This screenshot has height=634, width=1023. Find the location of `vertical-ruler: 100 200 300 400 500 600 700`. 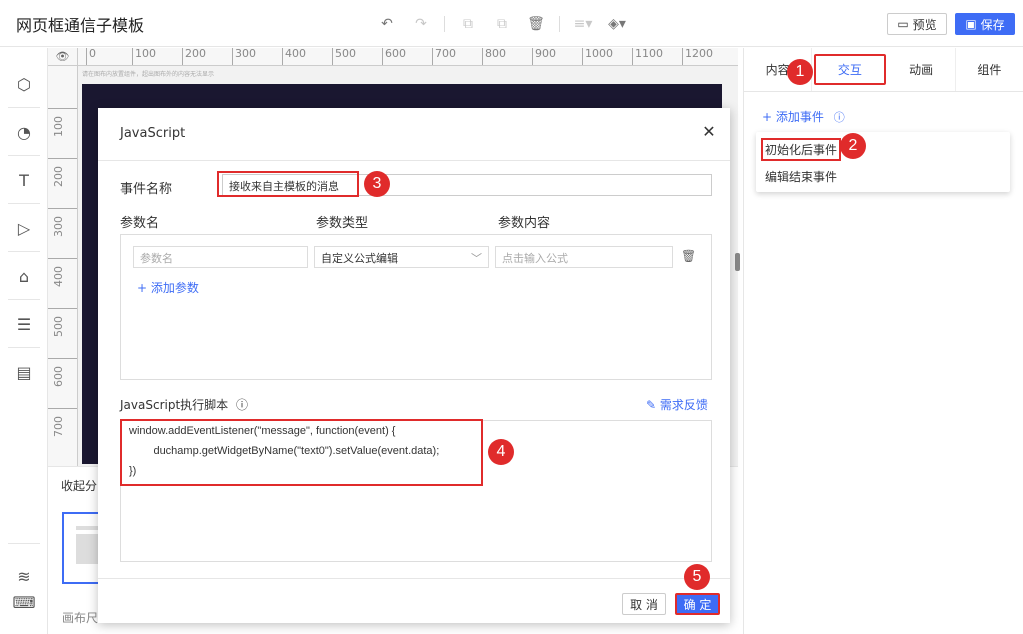

vertical-ruler: 100 200 300 400 500 600 700 is located at coordinates (63, 272).